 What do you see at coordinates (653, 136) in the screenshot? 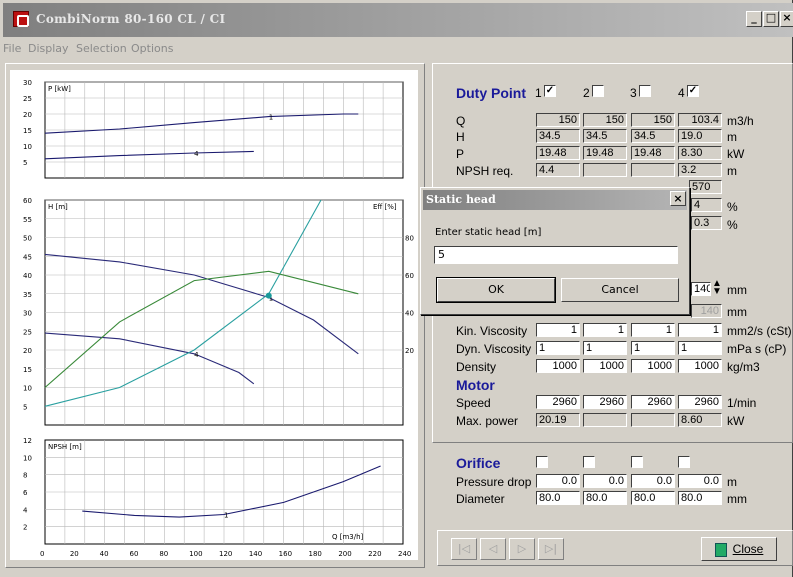
I see `h-field-3: 34.5` at bounding box center [653, 136].